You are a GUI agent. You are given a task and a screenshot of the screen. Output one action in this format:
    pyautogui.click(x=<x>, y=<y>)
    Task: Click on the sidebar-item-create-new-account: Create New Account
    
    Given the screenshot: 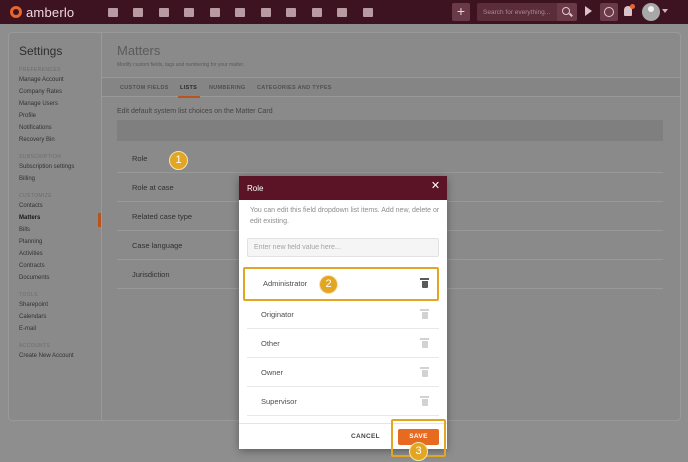 What is the action you would take?
    pyautogui.click(x=46, y=356)
    